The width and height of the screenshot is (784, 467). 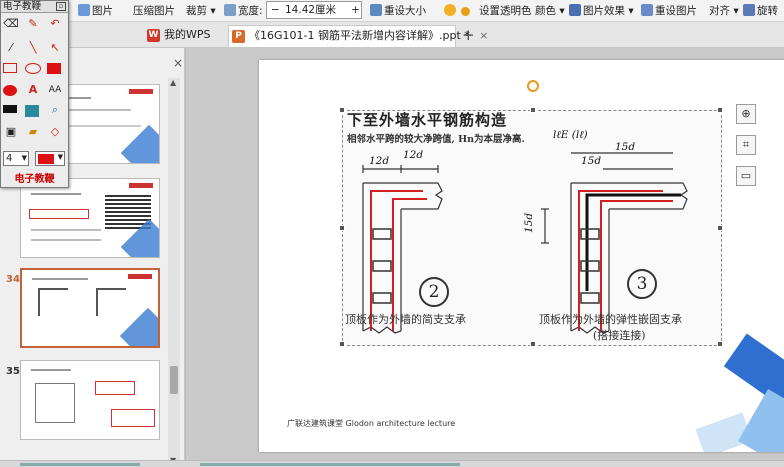 I want to click on ppt-file-icon: P, so click(x=238, y=36).